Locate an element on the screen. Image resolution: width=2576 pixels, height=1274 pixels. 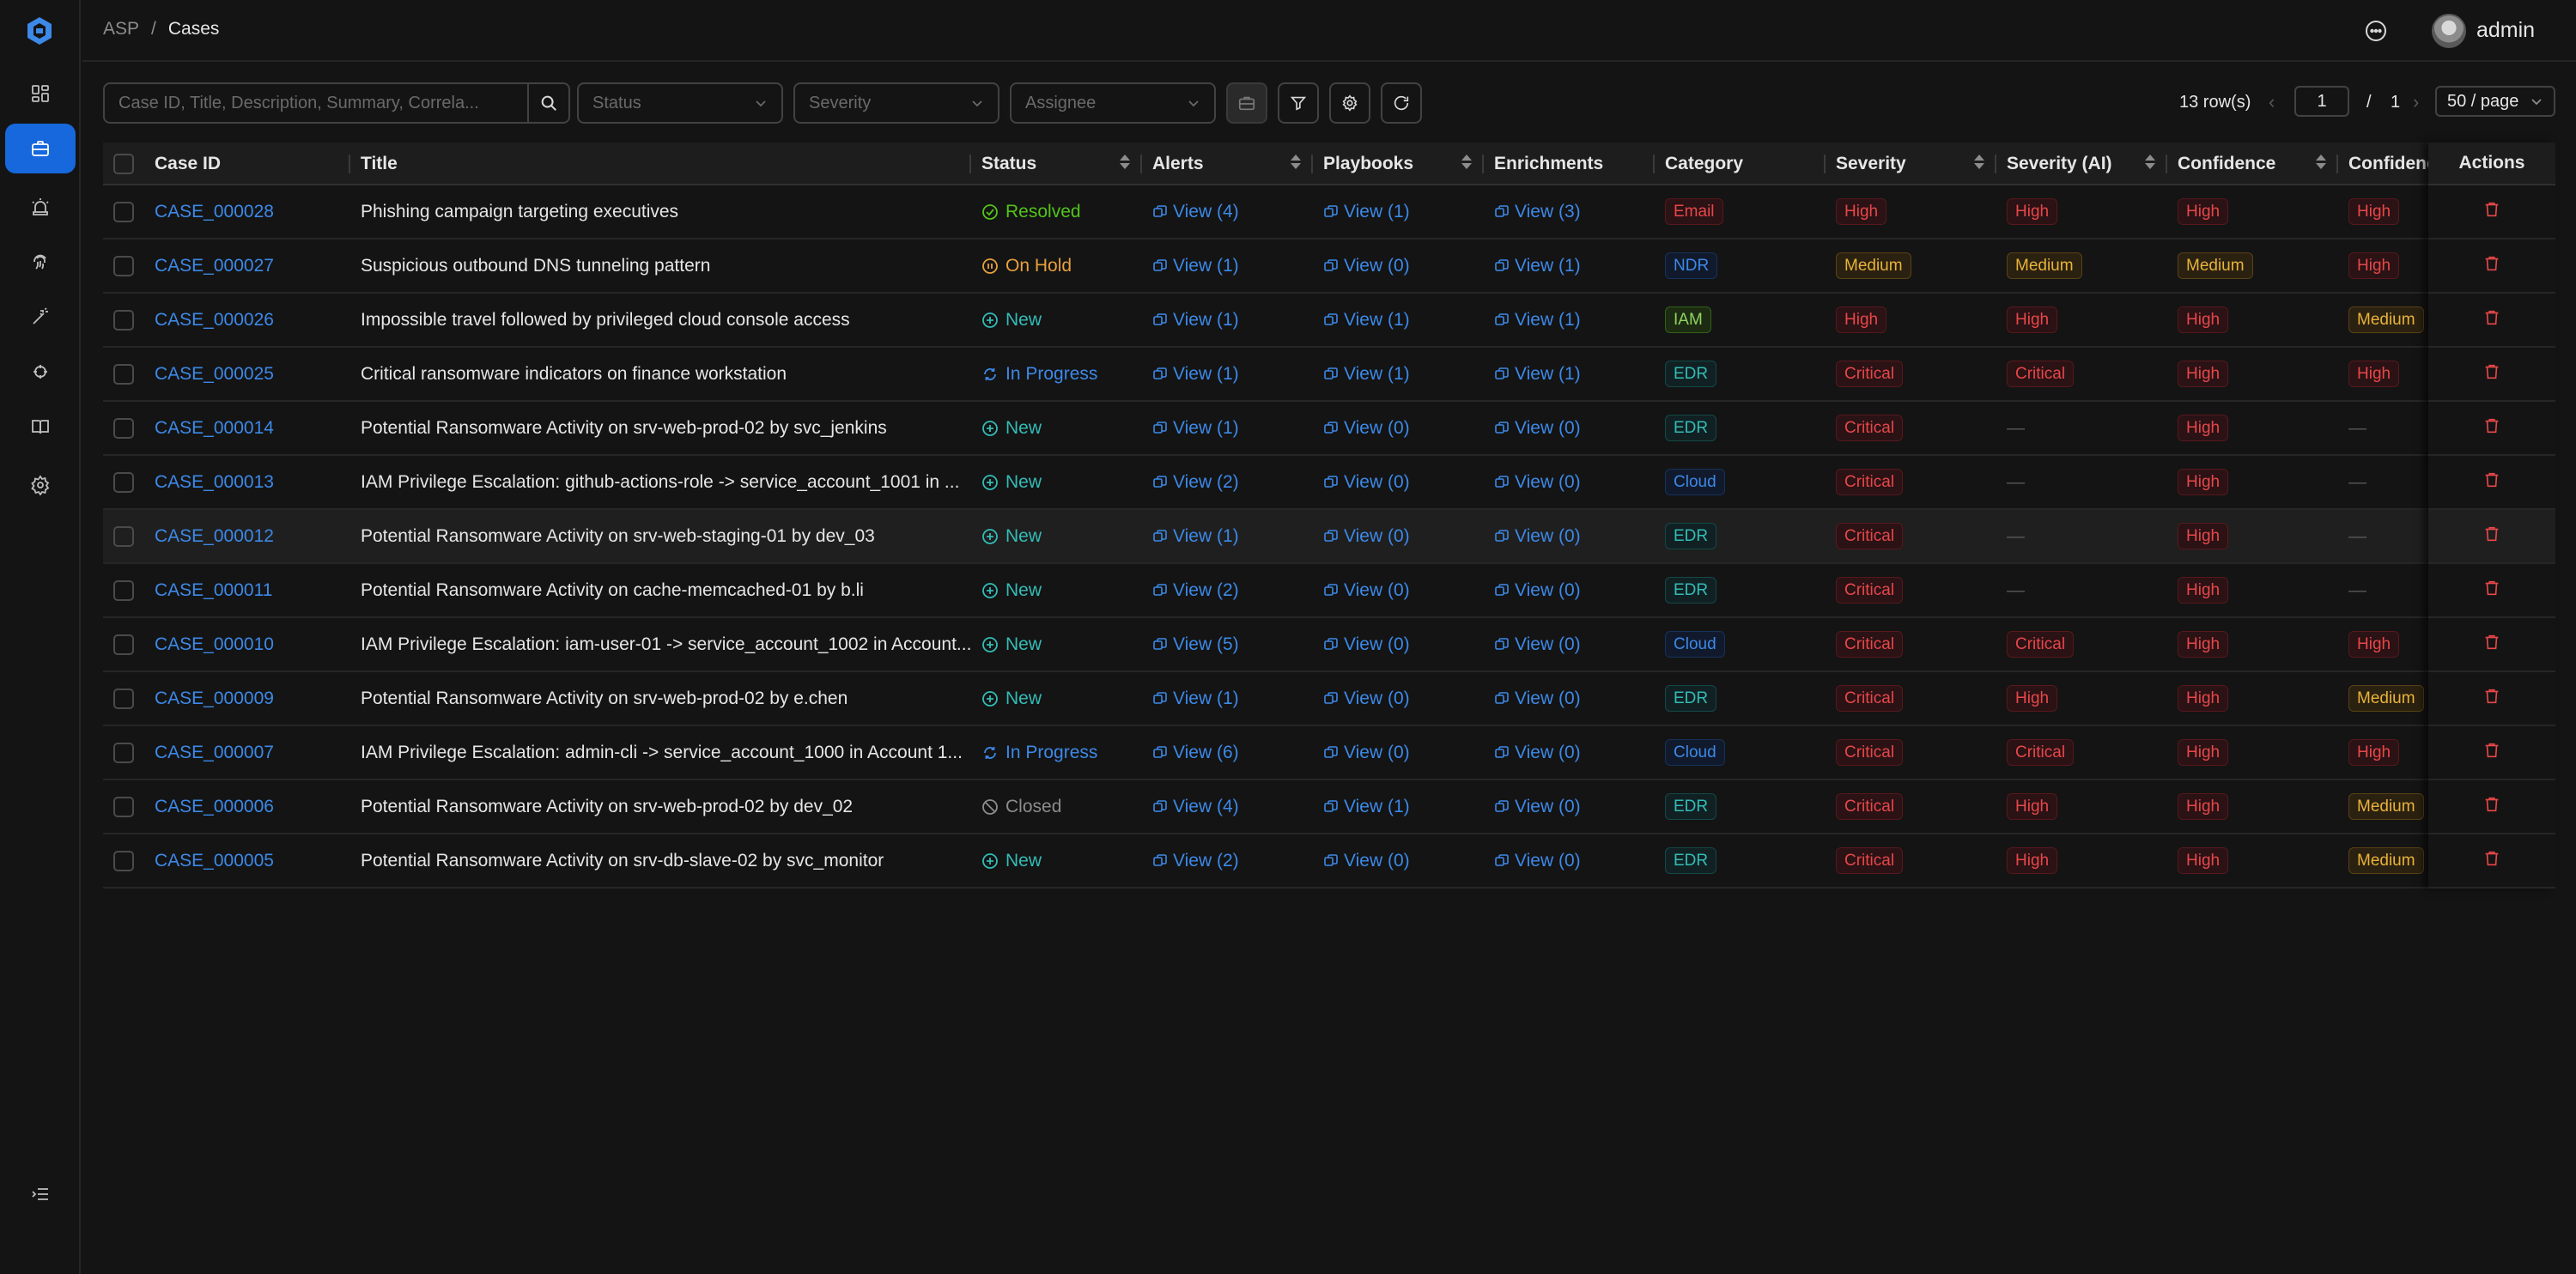
col-alerts: Alerts is located at coordinates (1228, 164).